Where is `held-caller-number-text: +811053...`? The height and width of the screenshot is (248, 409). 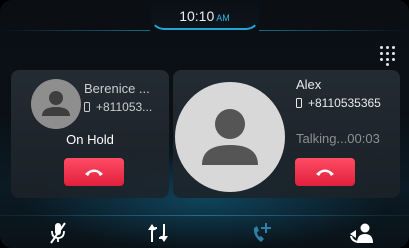 held-caller-number-text: +811053... is located at coordinates (124, 107).